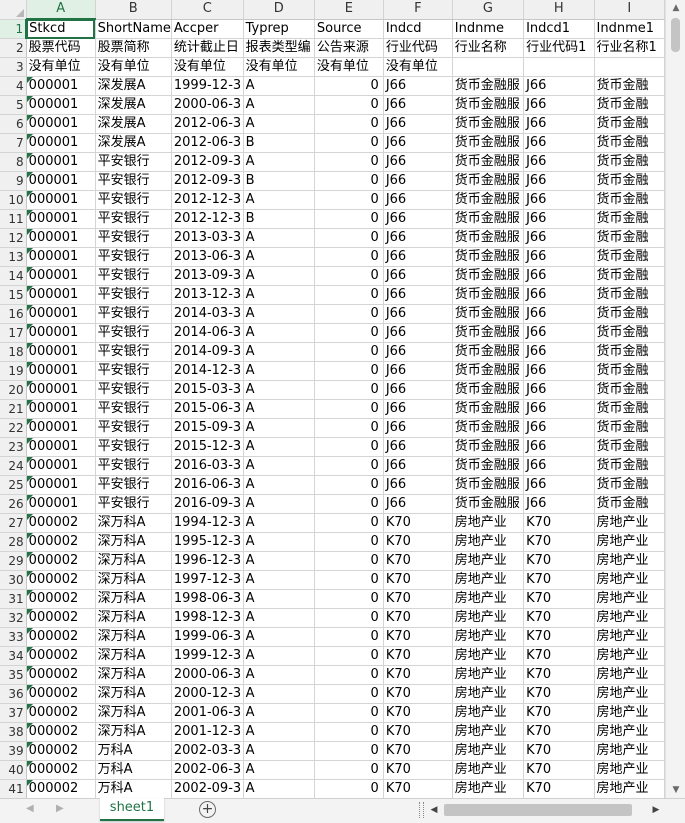  Describe the element at coordinates (61, 390) in the screenshot. I see `cell-A20: 000001` at that location.